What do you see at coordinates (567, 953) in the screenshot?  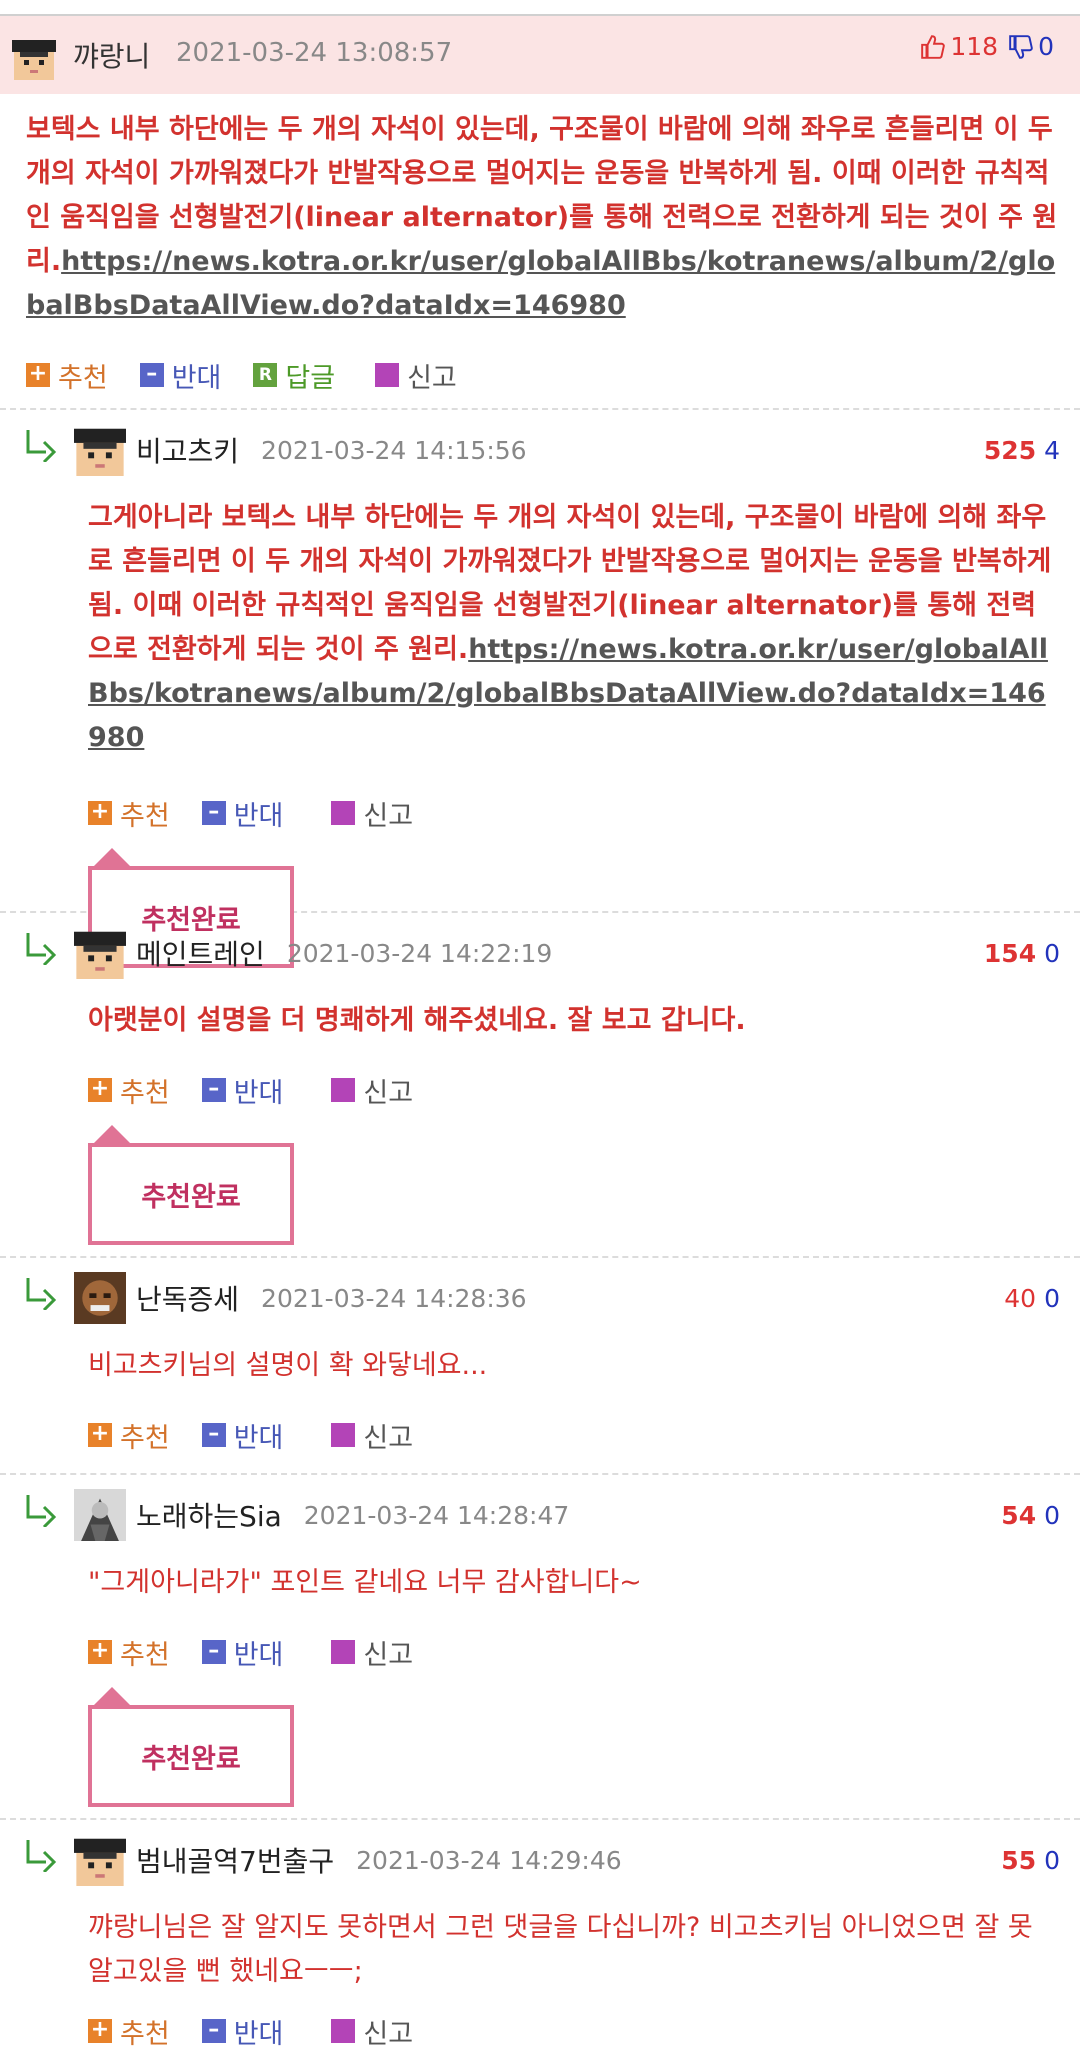 I see `comment-header: 메인트레인 2021-03-24 14:22:19 154 0` at bounding box center [567, 953].